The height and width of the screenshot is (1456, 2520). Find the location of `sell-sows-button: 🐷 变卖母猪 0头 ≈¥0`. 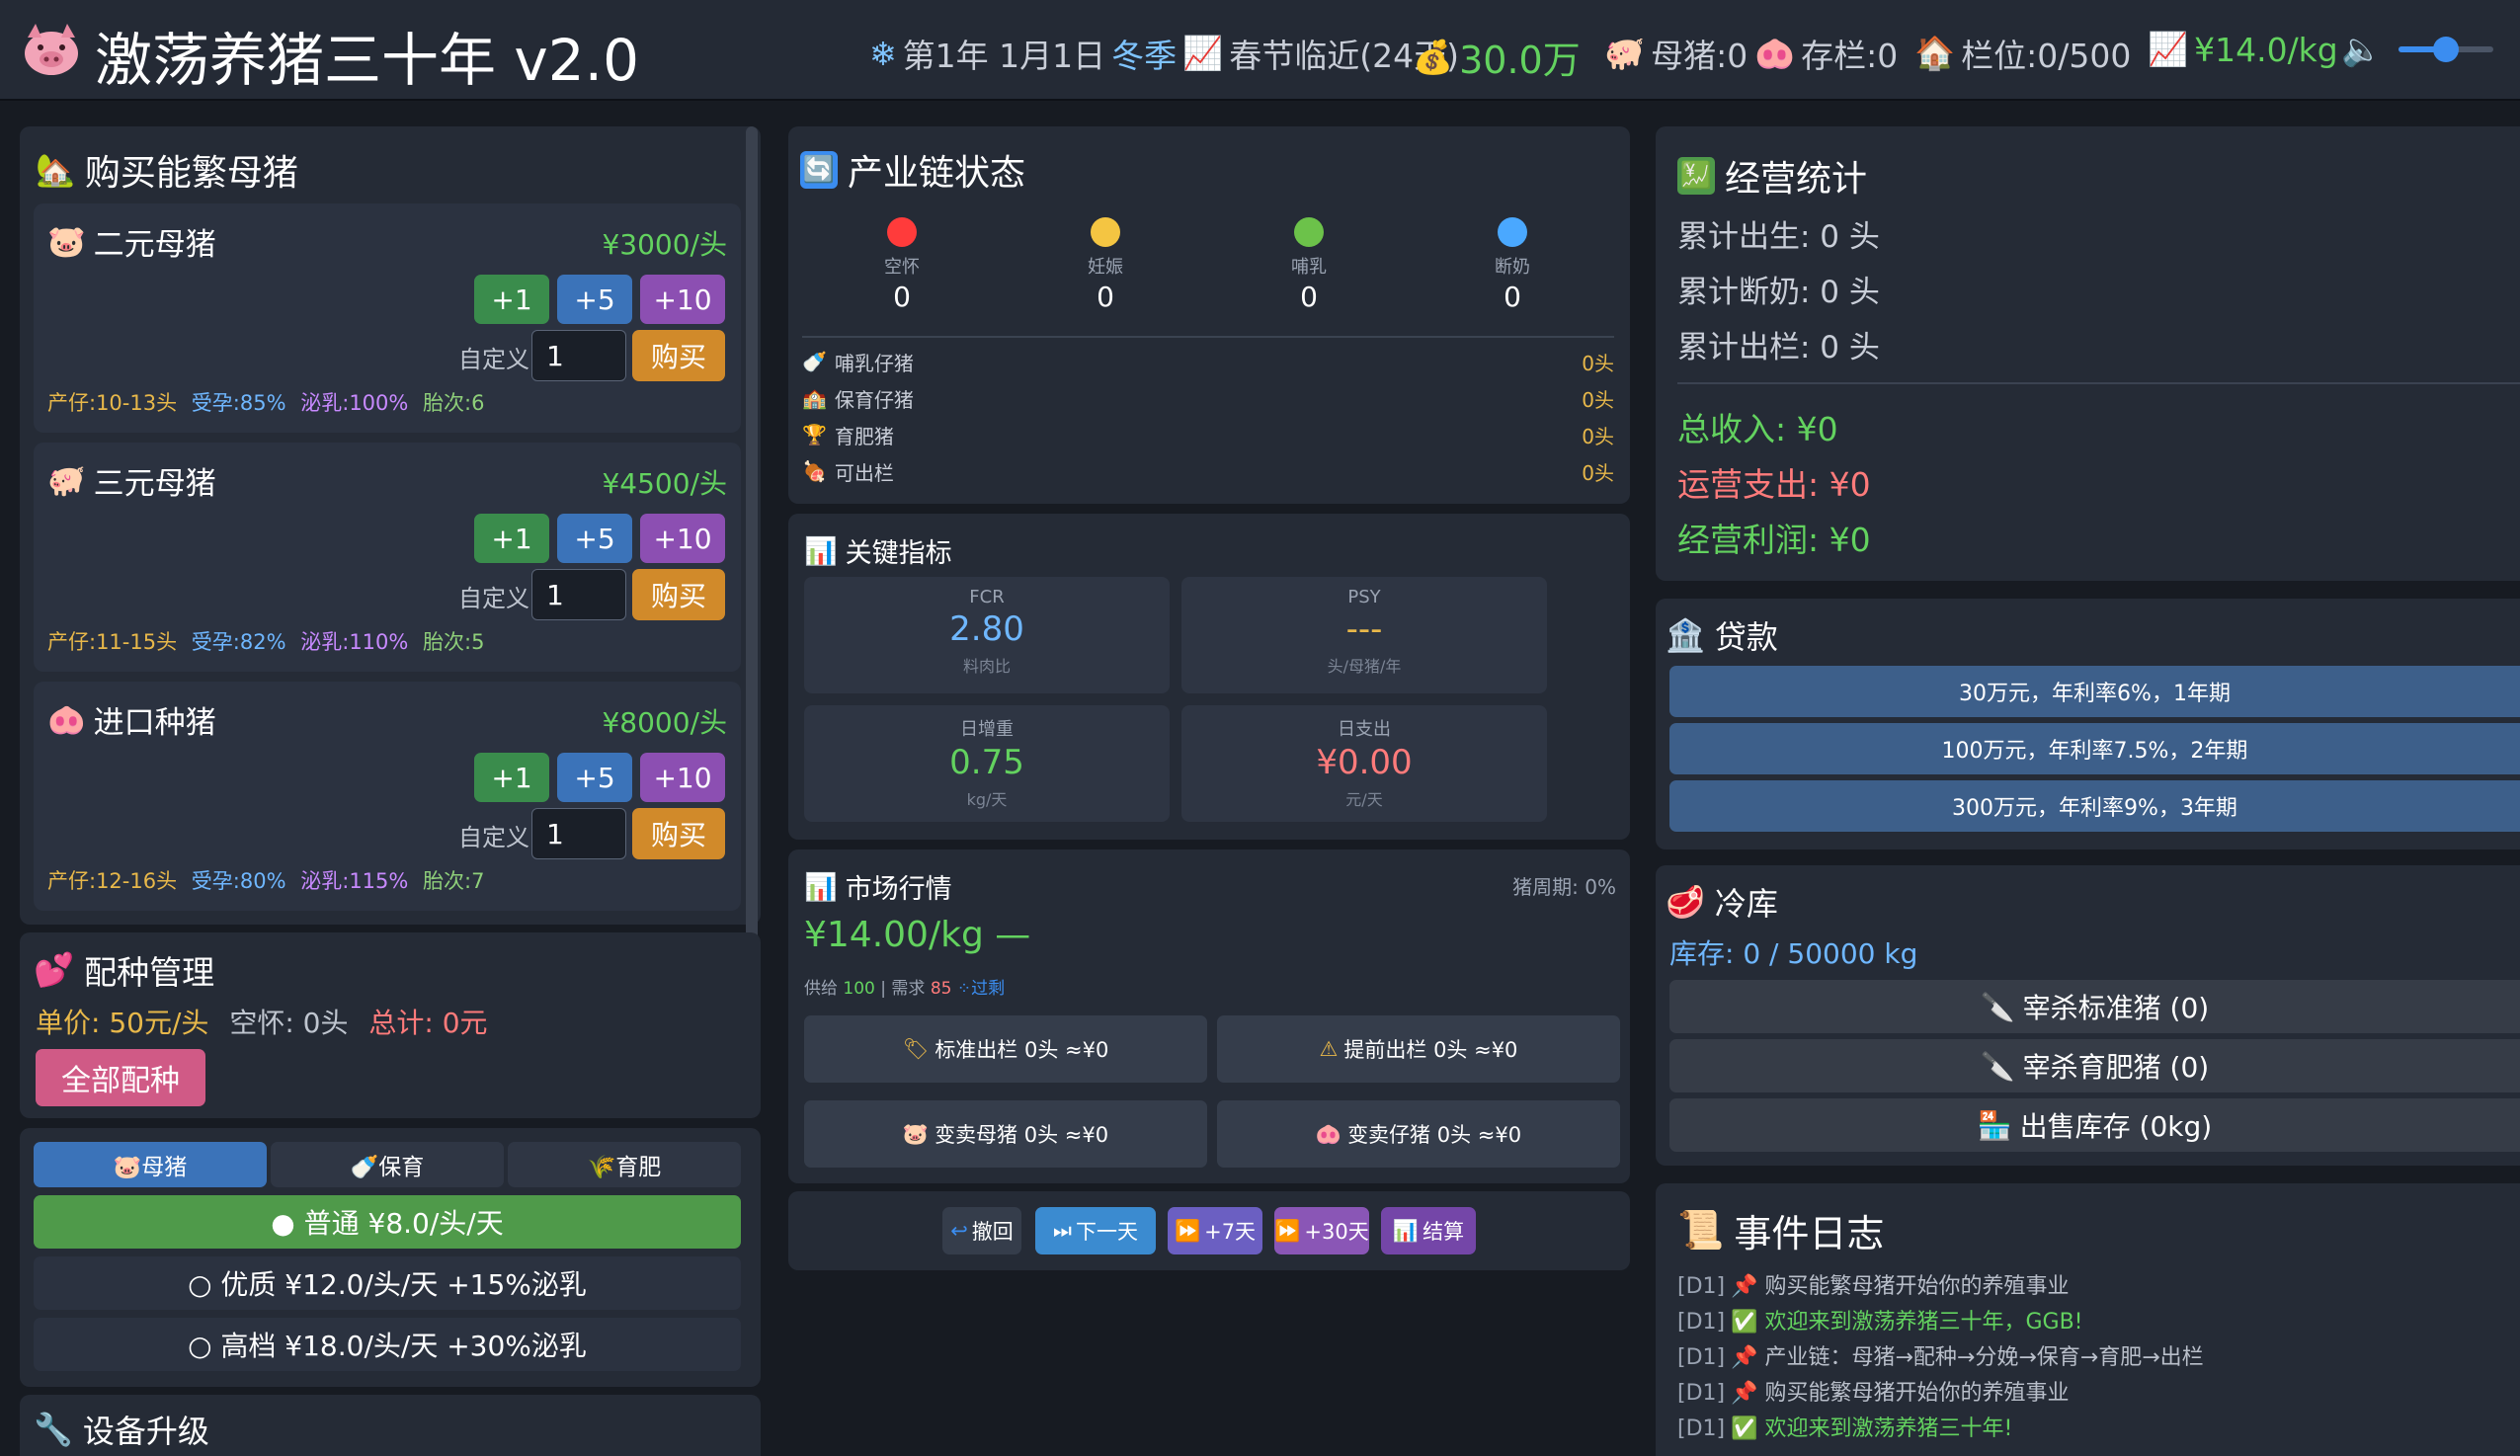

sell-sows-button: 🐷 变卖母猪 0头 ≈¥0 is located at coordinates (1005, 1134).